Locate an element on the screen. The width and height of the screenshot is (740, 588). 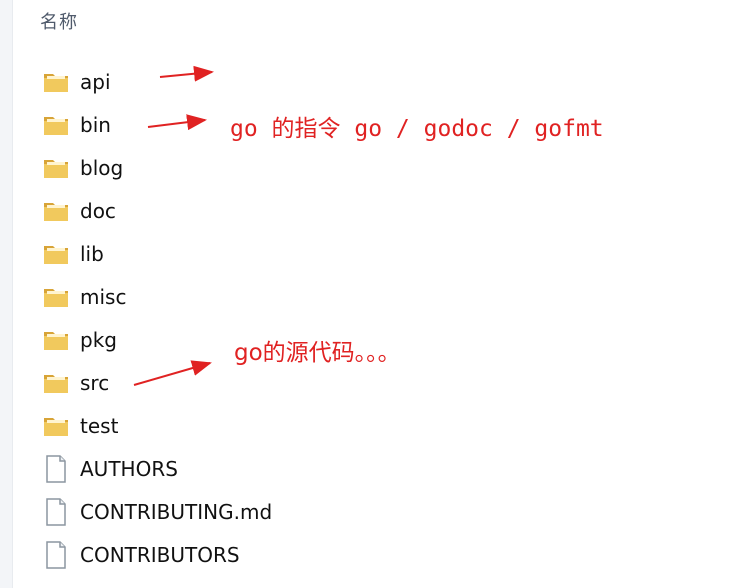
list-item: blog is located at coordinates (370, 167).